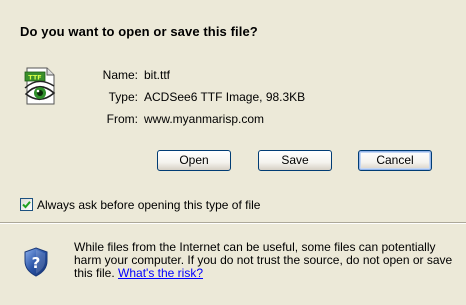 The height and width of the screenshot is (305, 466). I want to click on always-ask-checkbox, so click(26, 204).